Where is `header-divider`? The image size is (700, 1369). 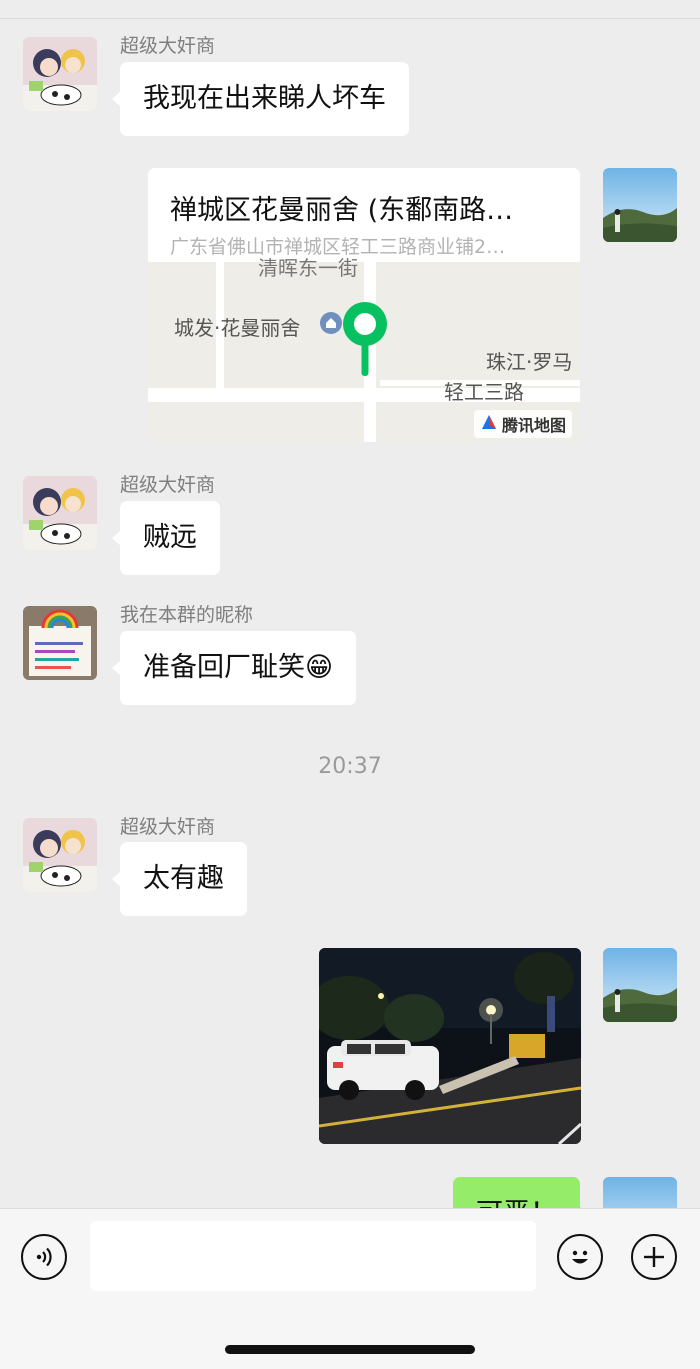 header-divider is located at coordinates (350, 18).